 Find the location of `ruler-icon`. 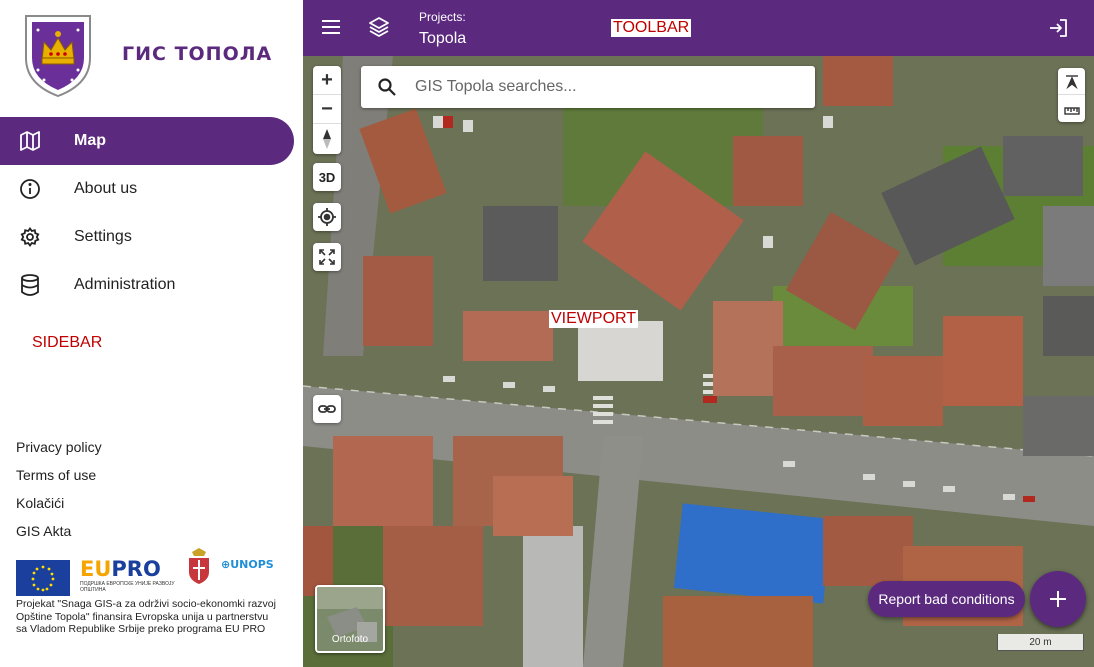

ruler-icon is located at coordinates (1071, 110).